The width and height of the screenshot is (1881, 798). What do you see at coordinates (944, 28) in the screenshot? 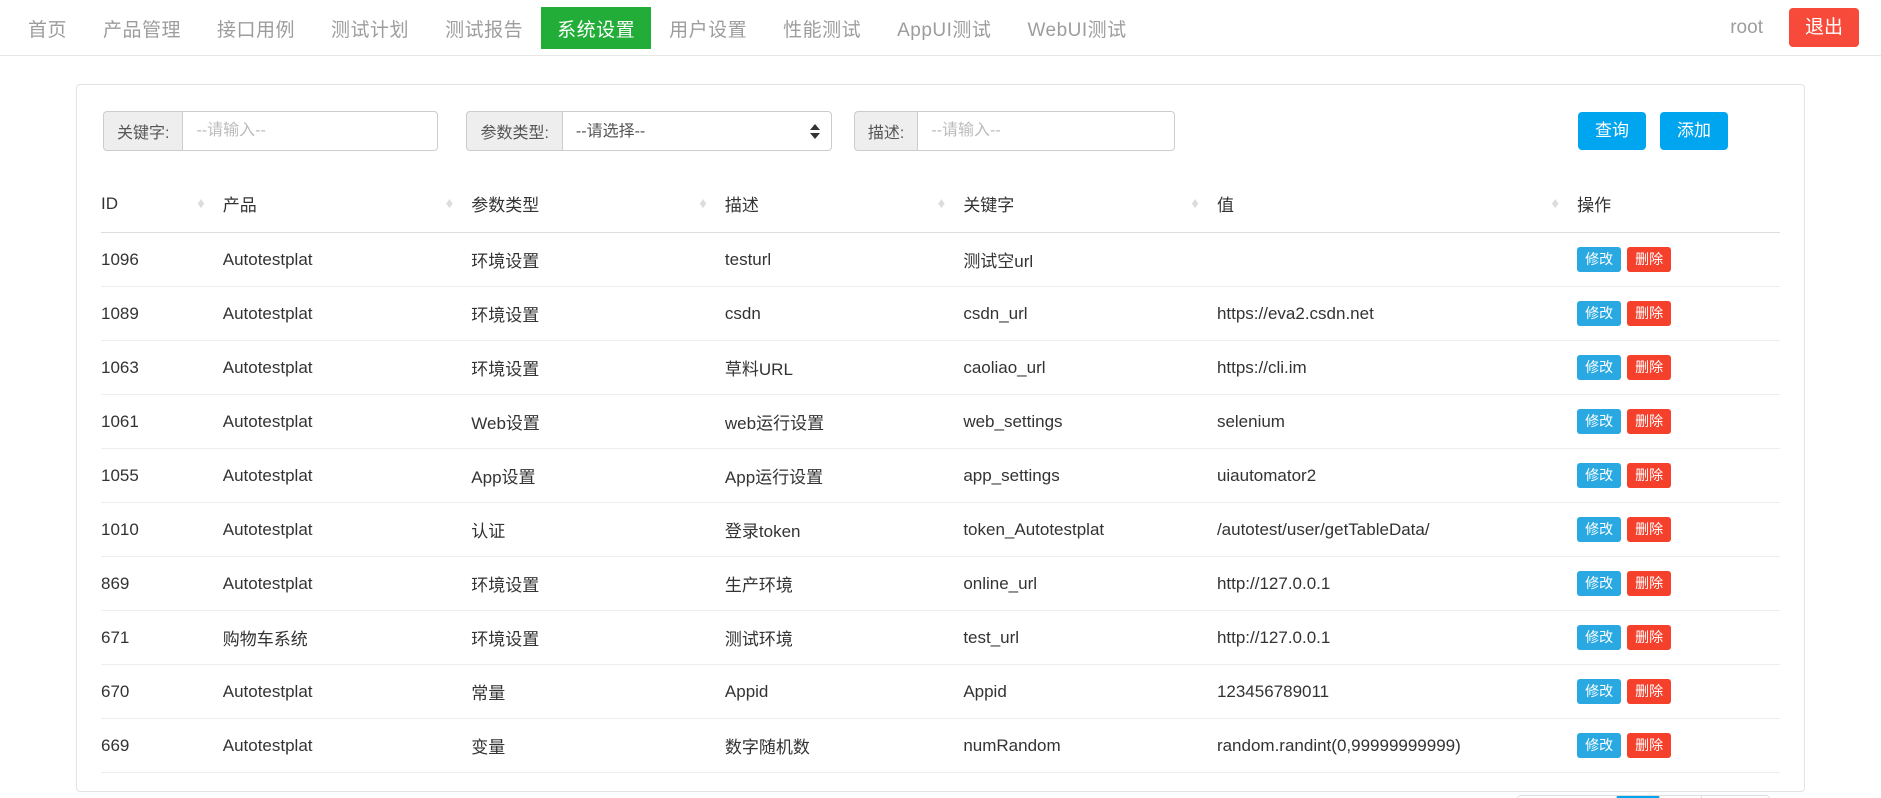
I see `nav-item-8: AppUI测试` at bounding box center [944, 28].